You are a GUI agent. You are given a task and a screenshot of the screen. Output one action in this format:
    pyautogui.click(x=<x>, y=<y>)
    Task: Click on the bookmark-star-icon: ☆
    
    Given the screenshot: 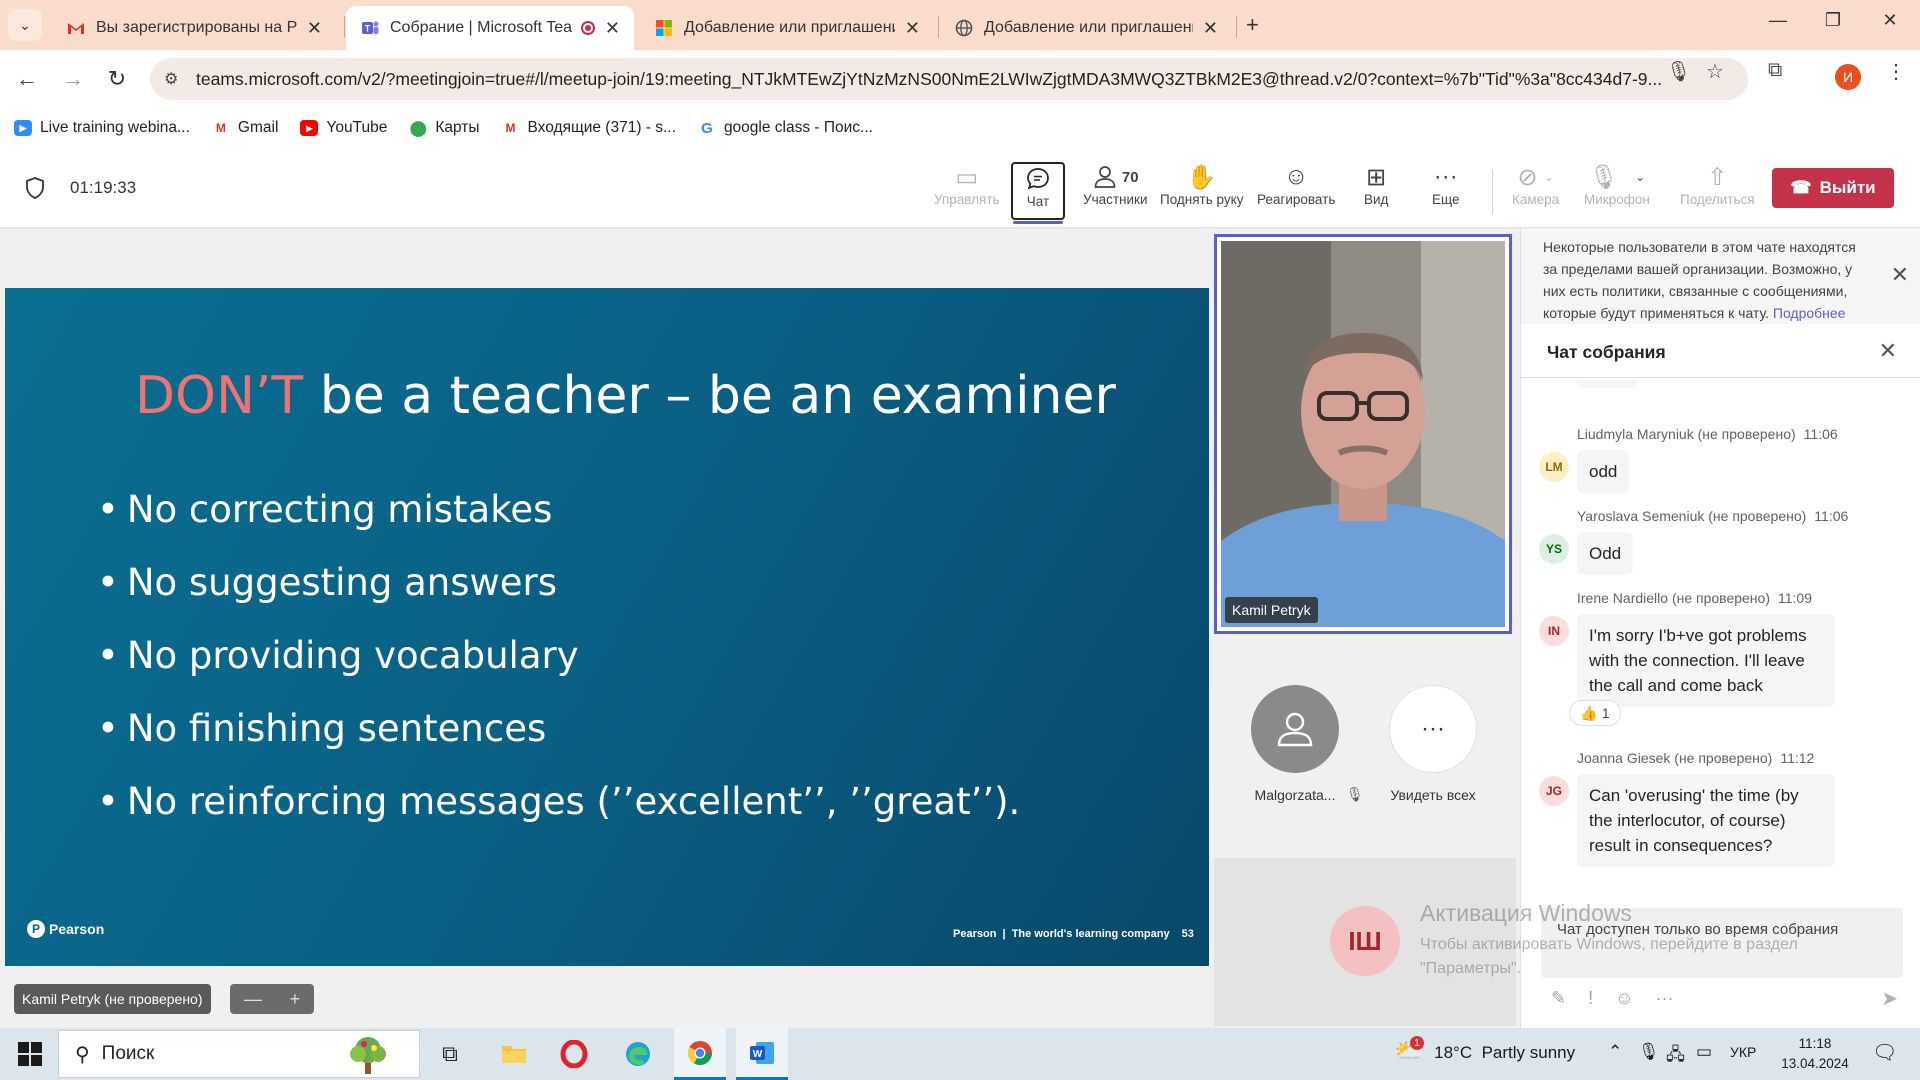 What is the action you would take?
    pyautogui.click(x=1715, y=71)
    